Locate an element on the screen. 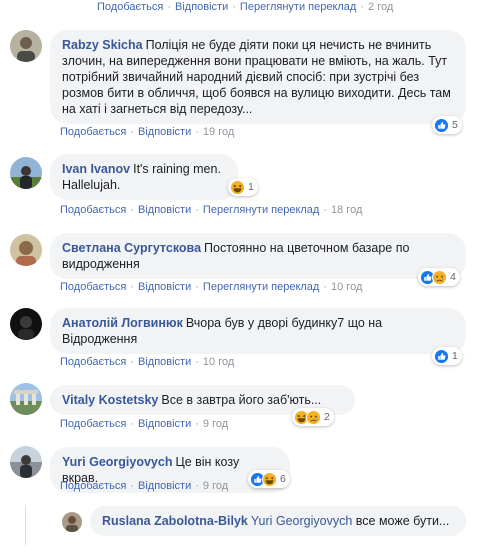 The height and width of the screenshot is (554, 494). comment-actions: Подобається · Відповісти · 10 год is located at coordinates (147, 362).